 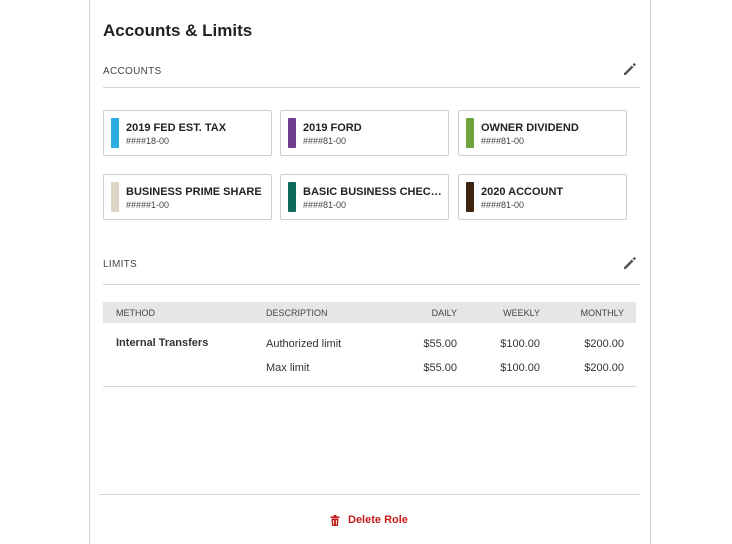 What do you see at coordinates (630, 69) in the screenshot?
I see `edit-accounts-pencil-icon` at bounding box center [630, 69].